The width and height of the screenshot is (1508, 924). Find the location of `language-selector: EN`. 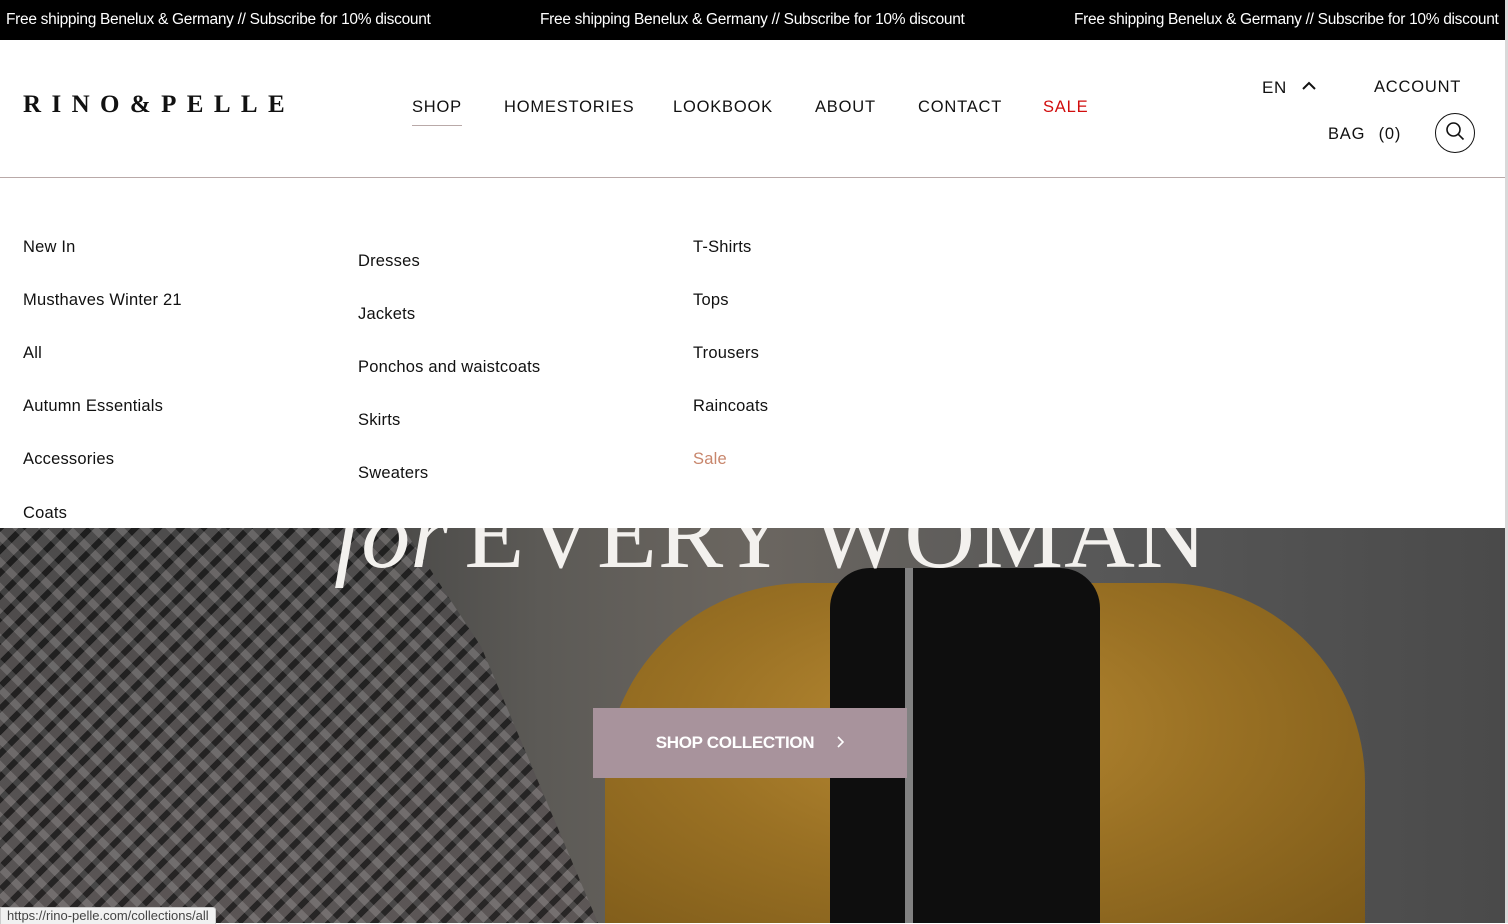

language-selector: EN is located at coordinates (1289, 88).